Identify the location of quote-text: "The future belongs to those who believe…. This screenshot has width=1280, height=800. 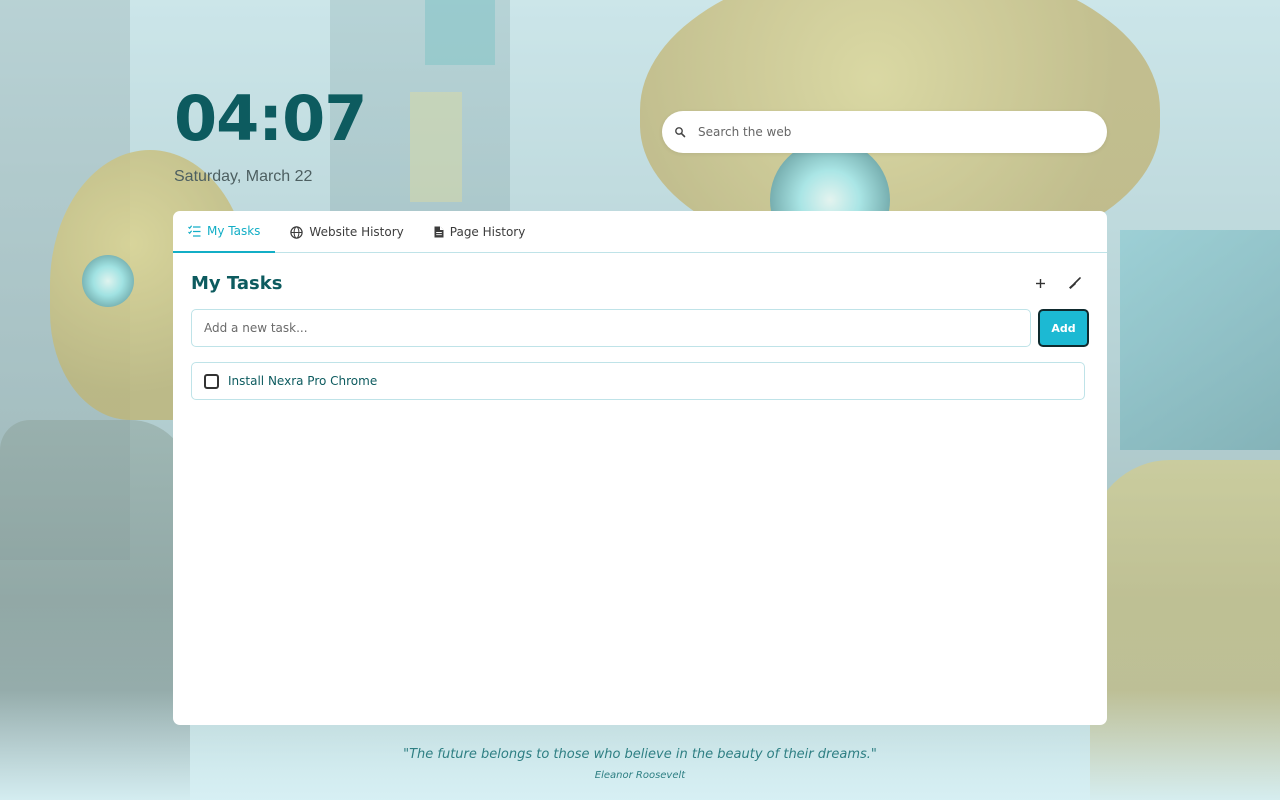
(640, 754).